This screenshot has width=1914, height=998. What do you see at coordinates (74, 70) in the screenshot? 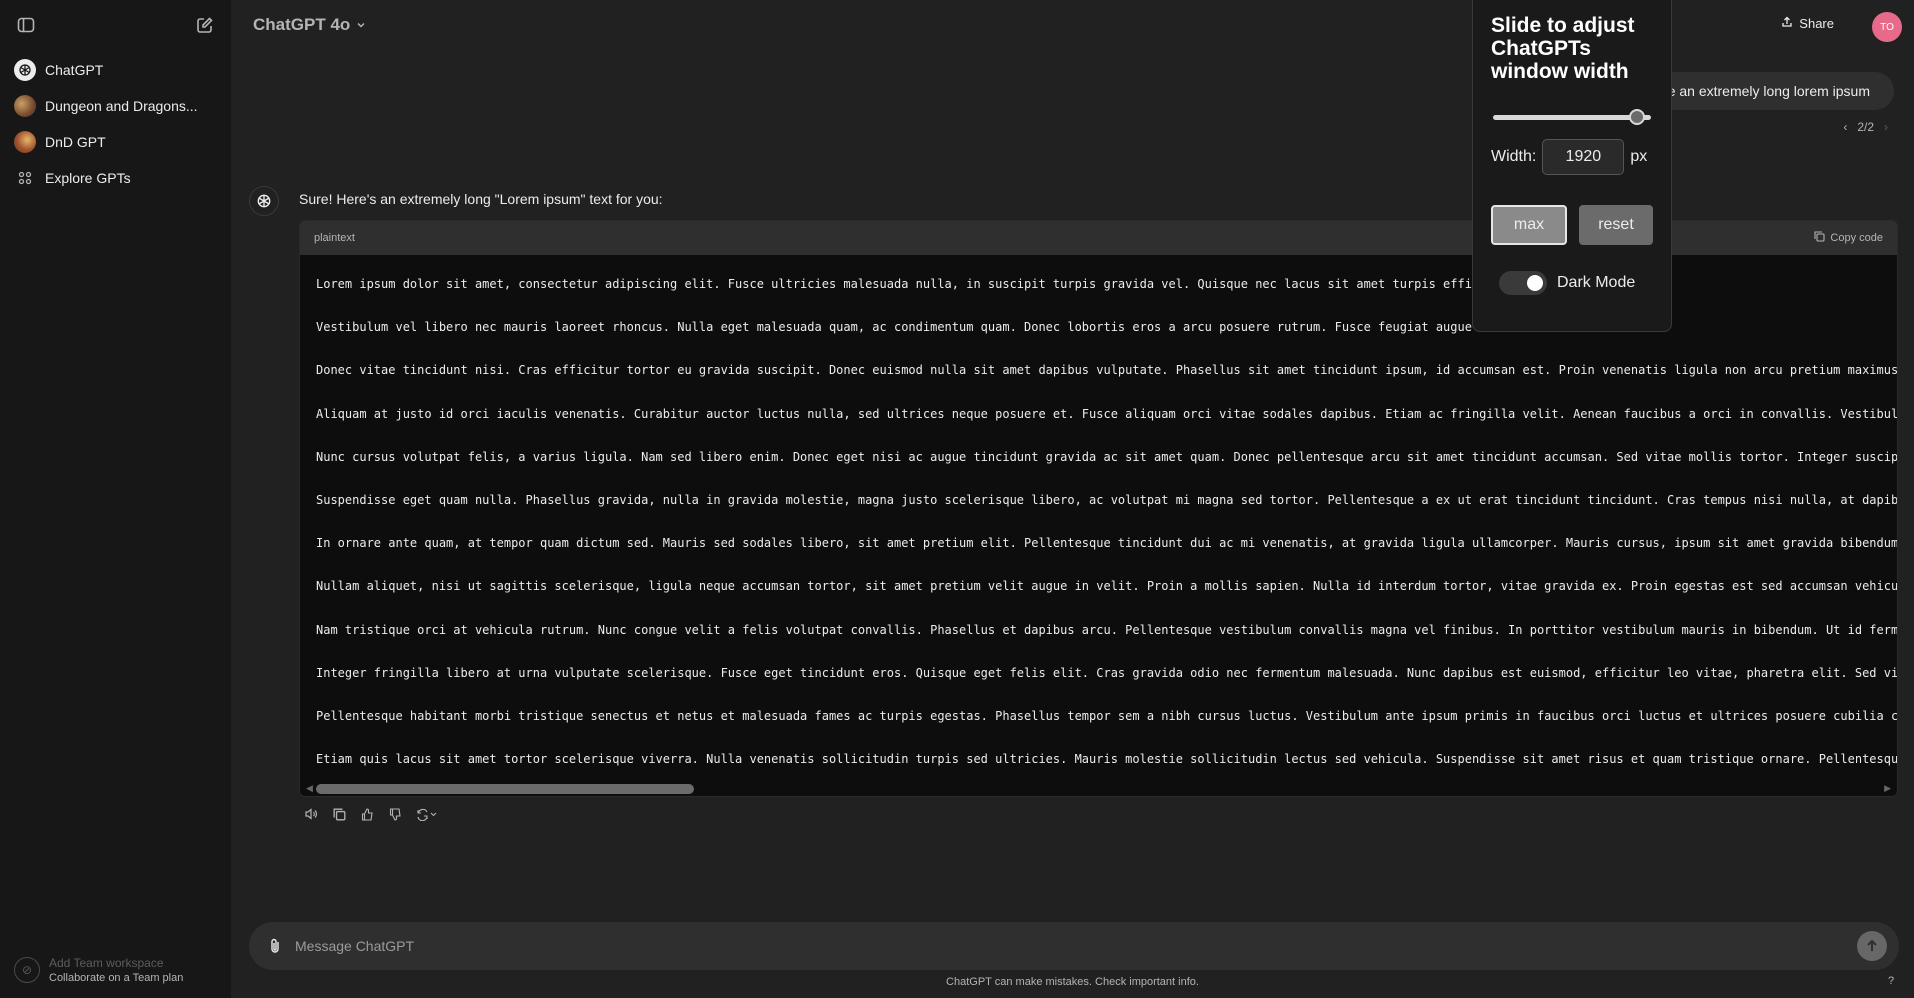
I see `sidebar-item-label: ChatGPT` at bounding box center [74, 70].